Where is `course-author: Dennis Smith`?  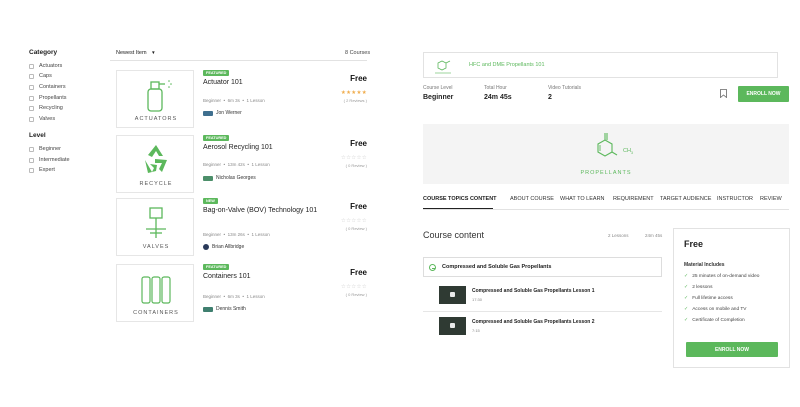 course-author: Dennis Smith is located at coordinates (224, 309).